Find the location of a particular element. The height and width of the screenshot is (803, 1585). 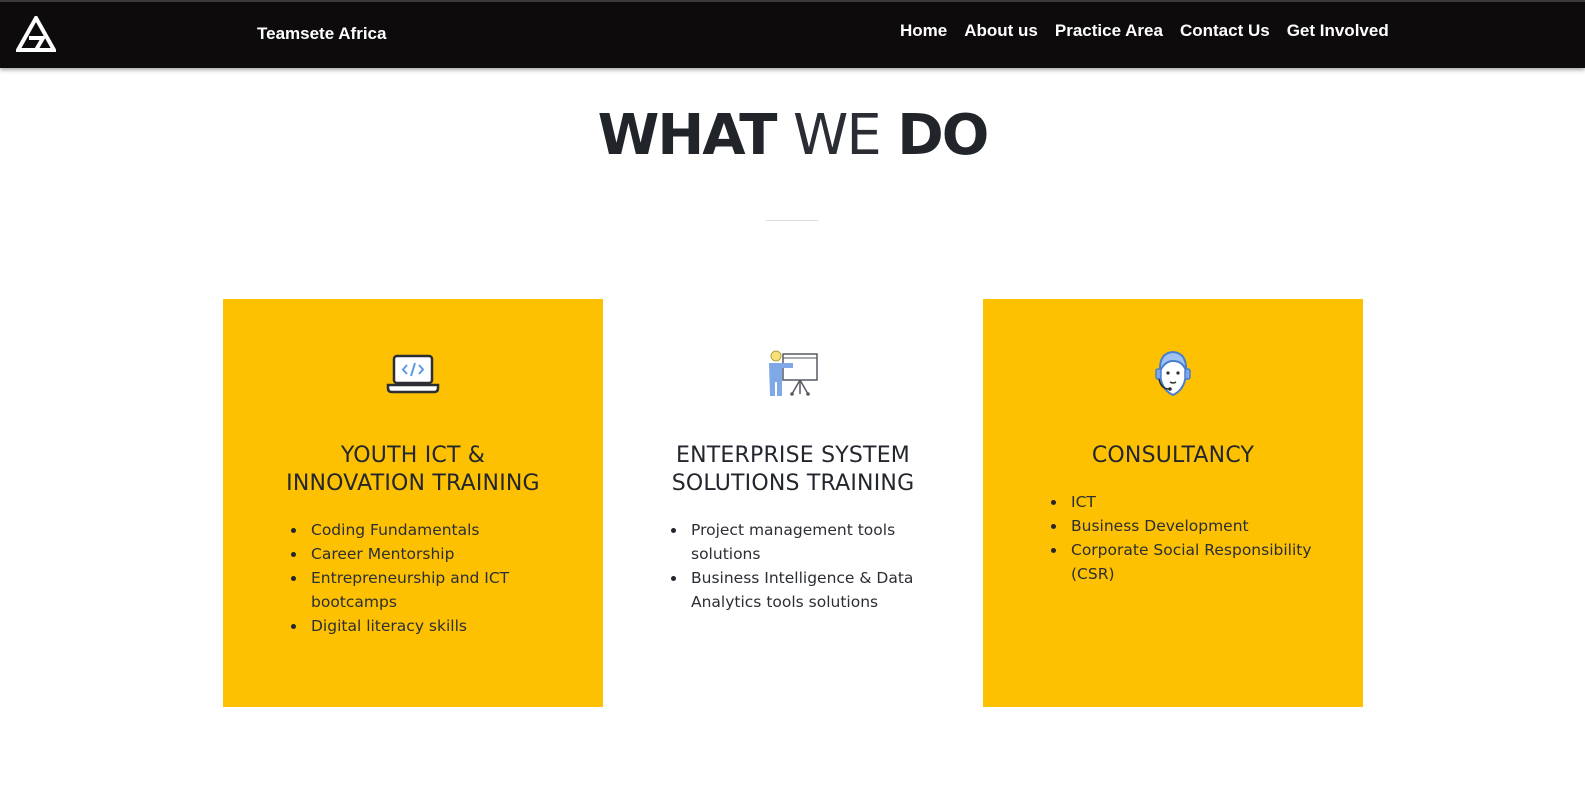

title-word-what: WHAT is located at coordinates (687, 135).